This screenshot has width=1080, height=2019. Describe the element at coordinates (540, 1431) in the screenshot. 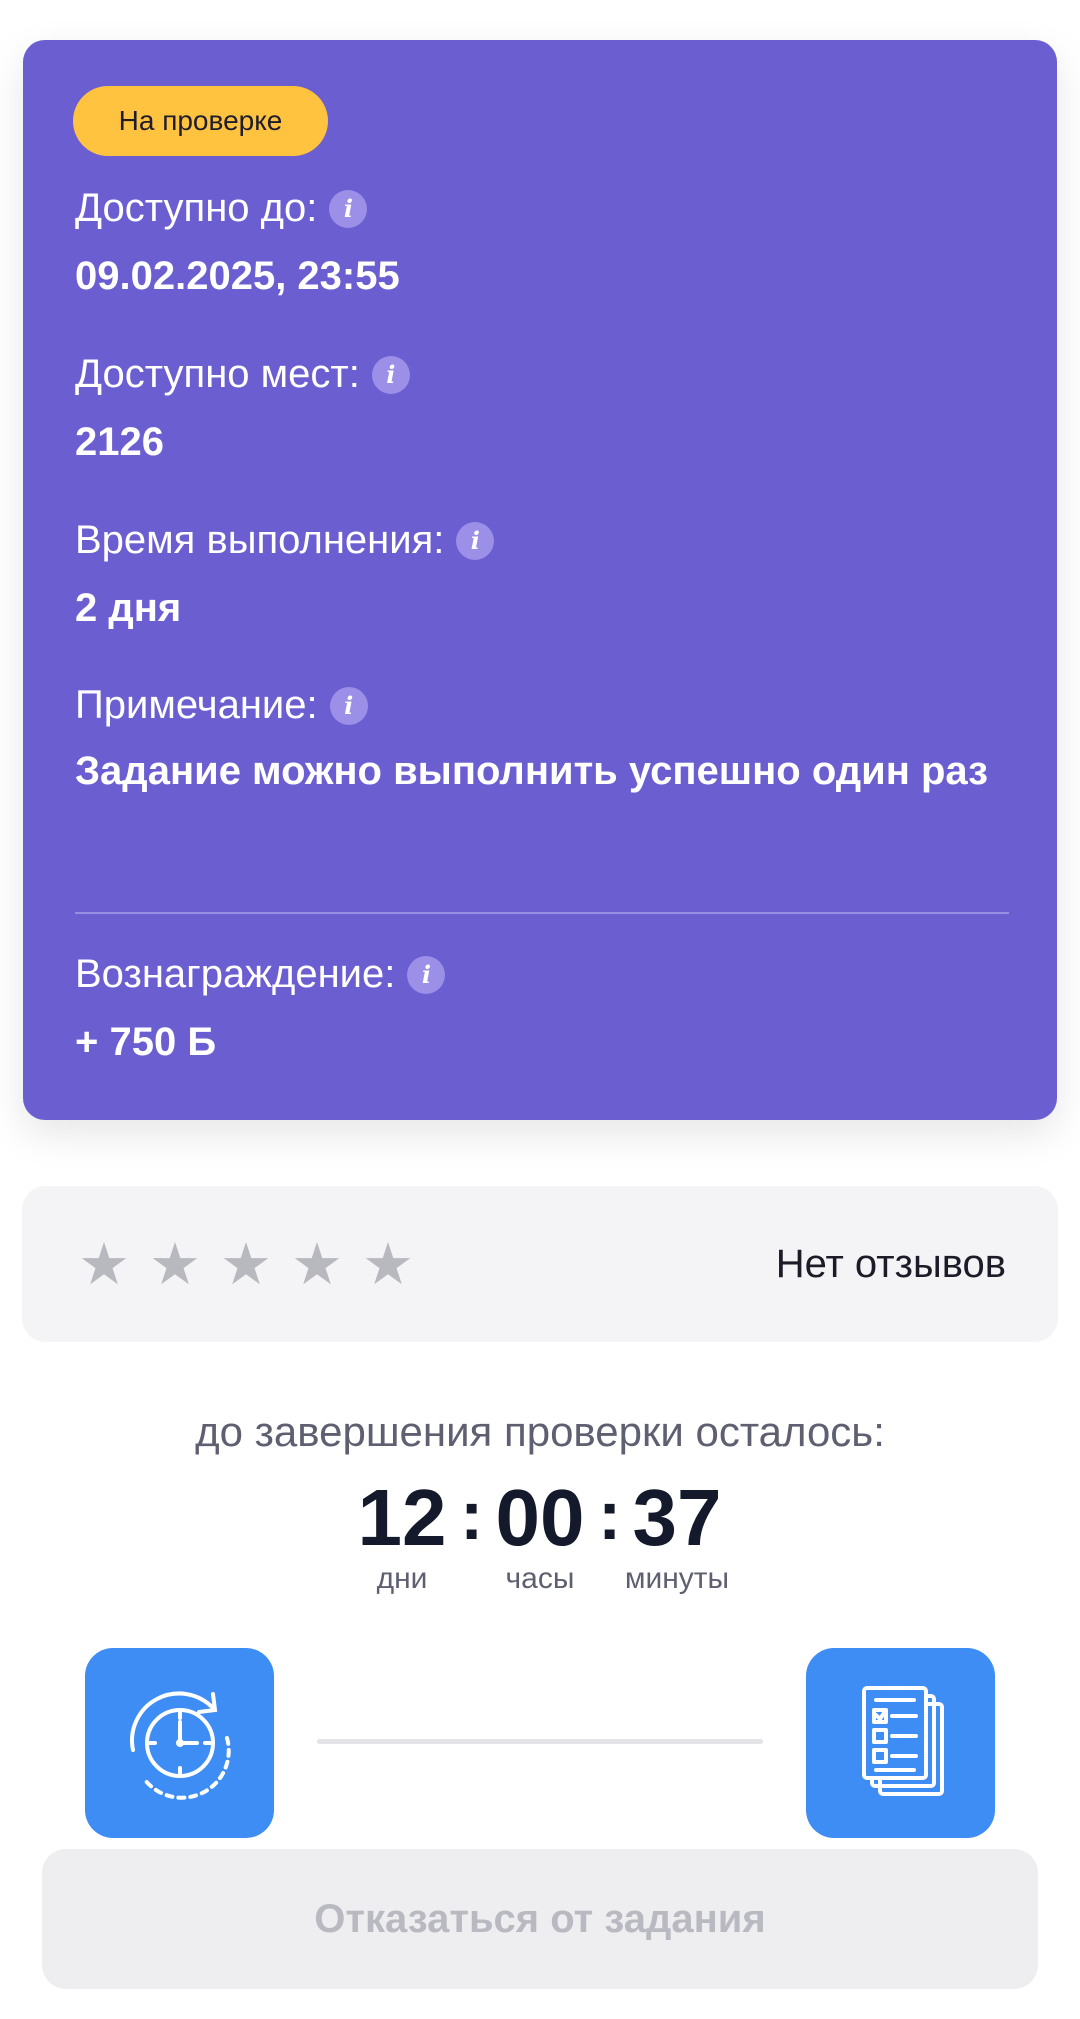

I see `countdown-caption: до завершения проверки осталось:` at that location.